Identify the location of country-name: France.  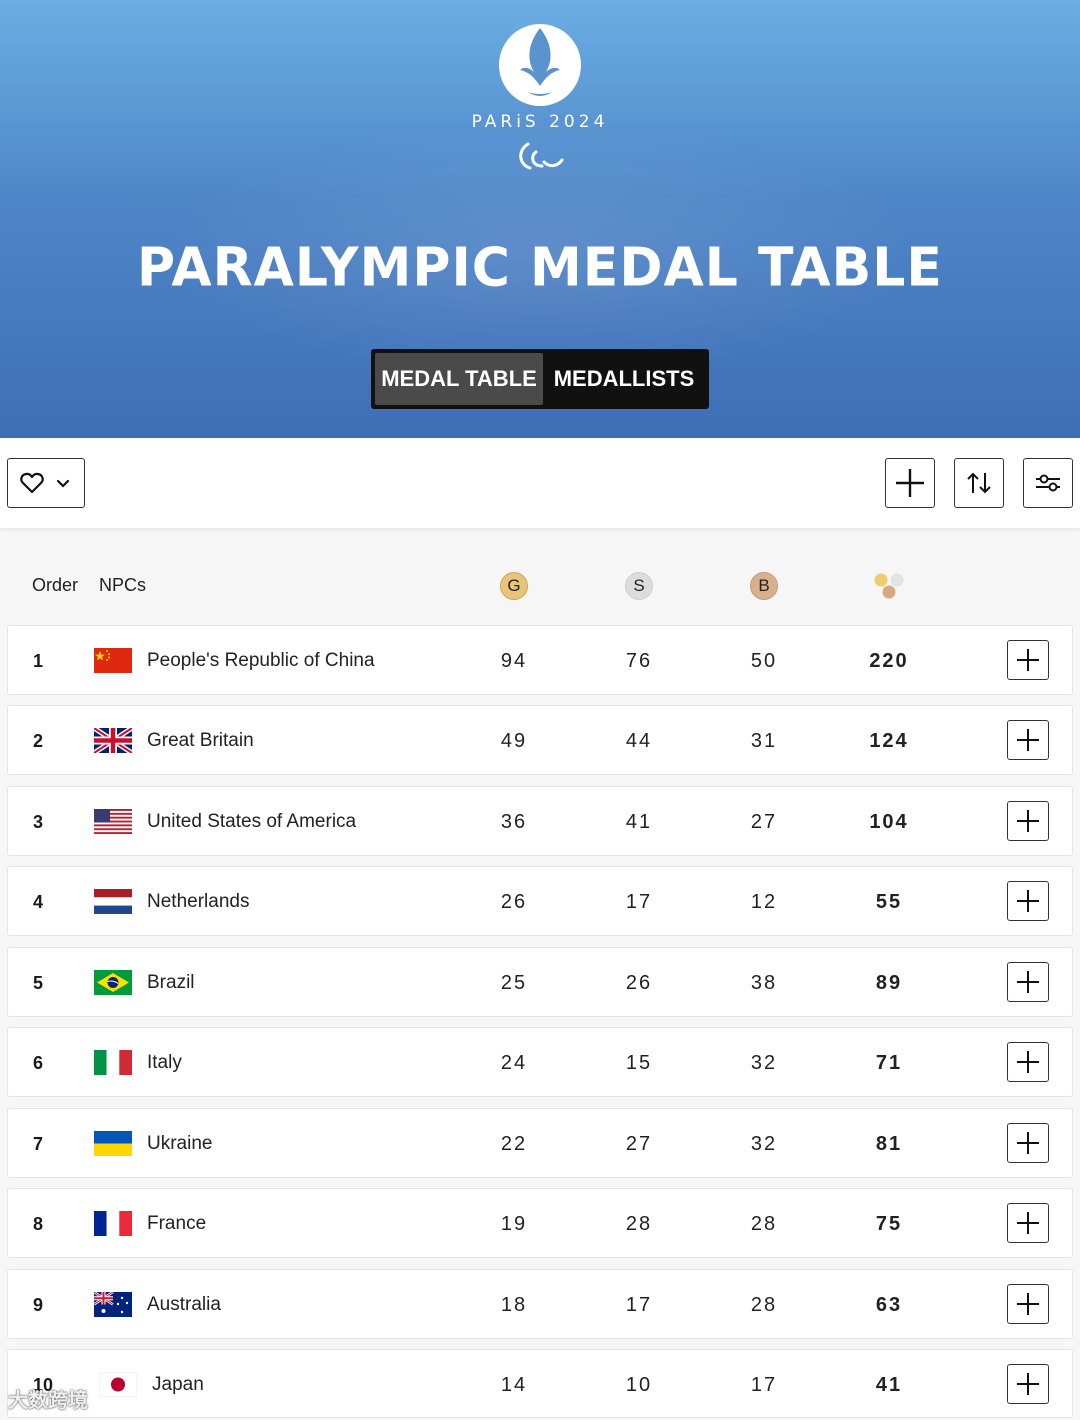
(176, 1224).